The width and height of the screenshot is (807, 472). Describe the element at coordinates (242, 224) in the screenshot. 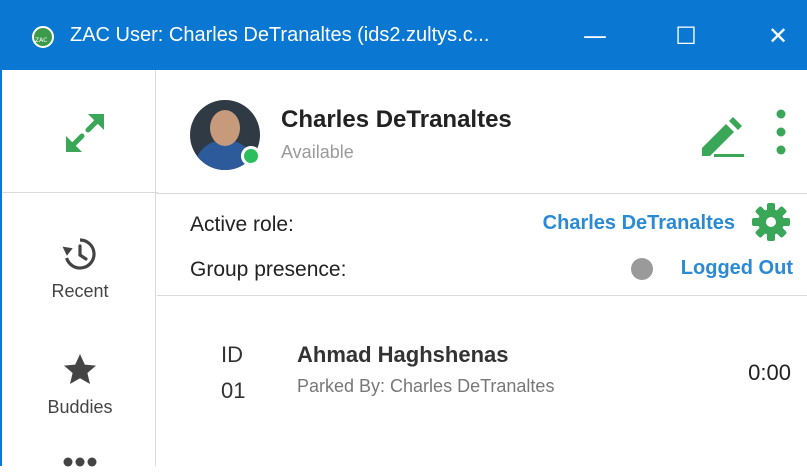

I see `active-role-label: Active role:` at that location.